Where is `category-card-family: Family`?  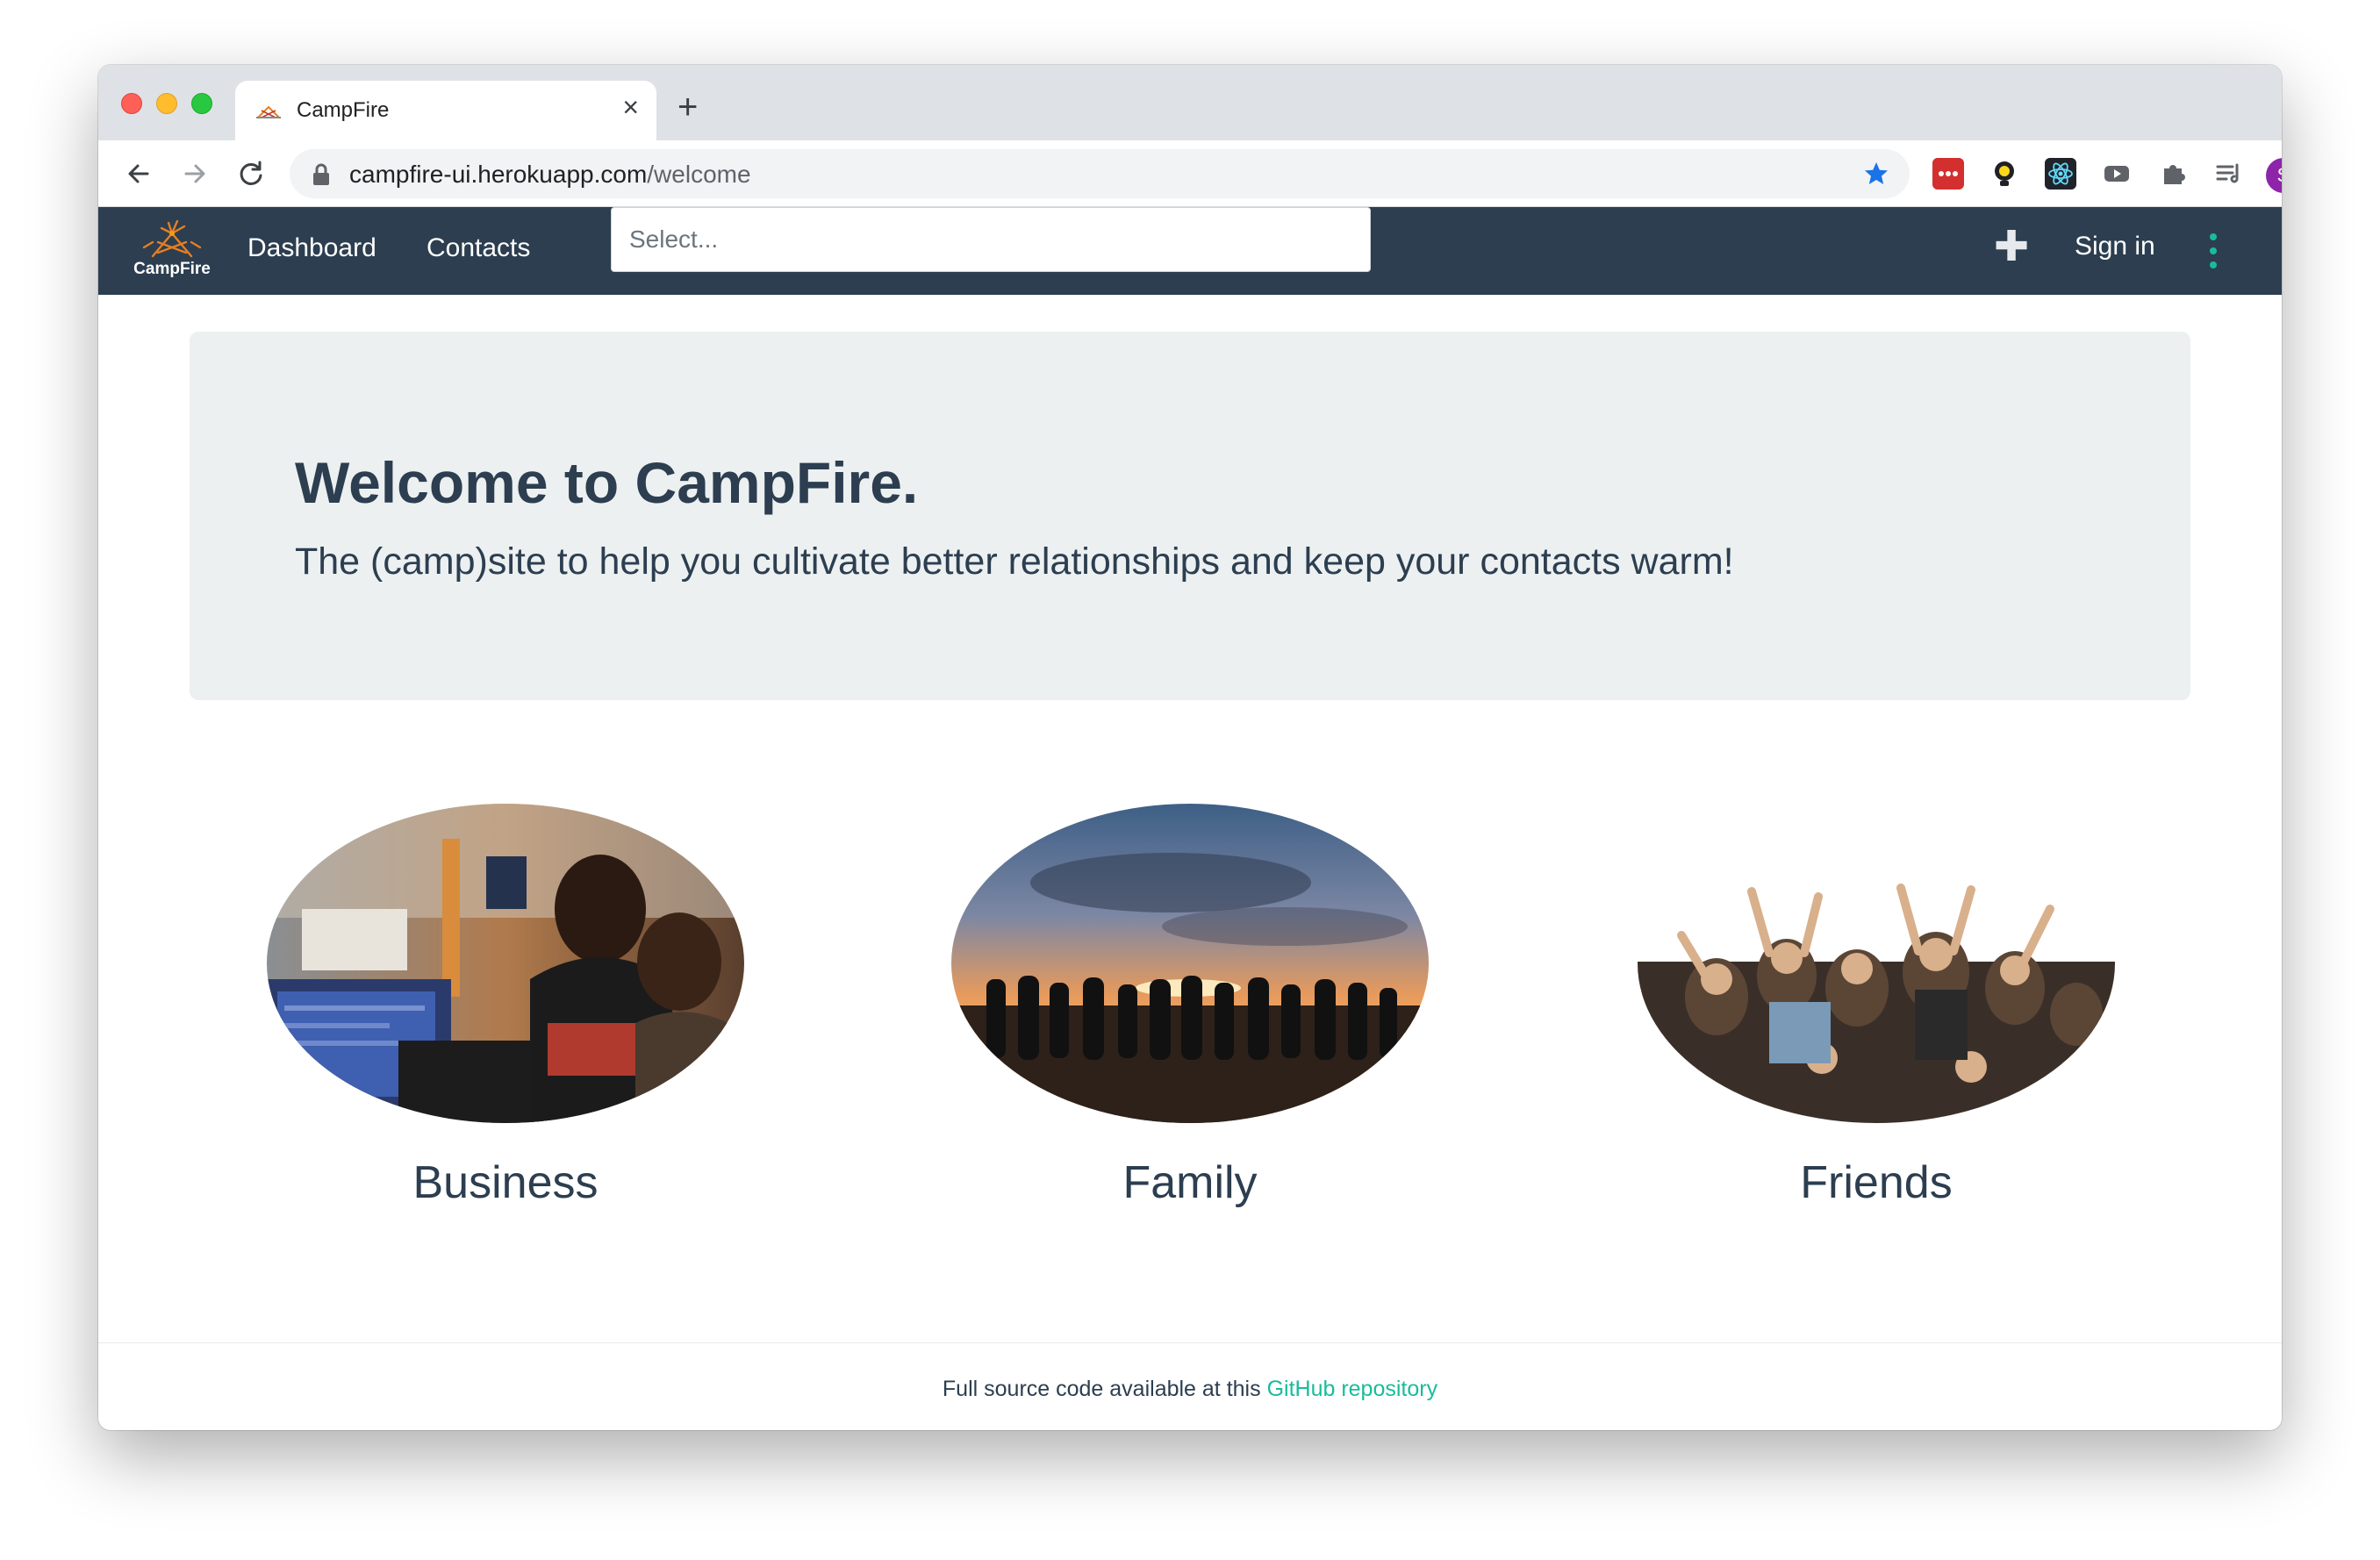 category-card-family: Family is located at coordinates (1190, 1006).